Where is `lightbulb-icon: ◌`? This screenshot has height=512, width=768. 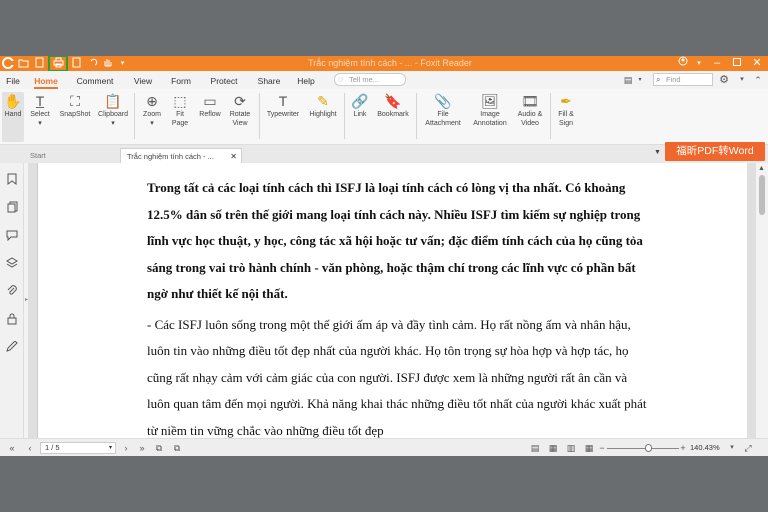
lightbulb-icon: ◌ is located at coordinates (340, 79).